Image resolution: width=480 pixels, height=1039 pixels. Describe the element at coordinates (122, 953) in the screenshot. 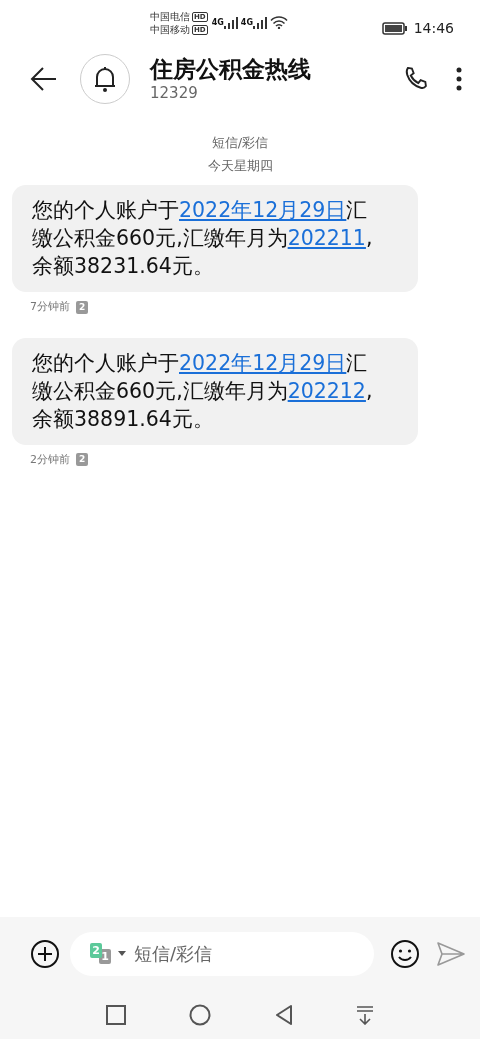

I see `caret-icon` at that location.